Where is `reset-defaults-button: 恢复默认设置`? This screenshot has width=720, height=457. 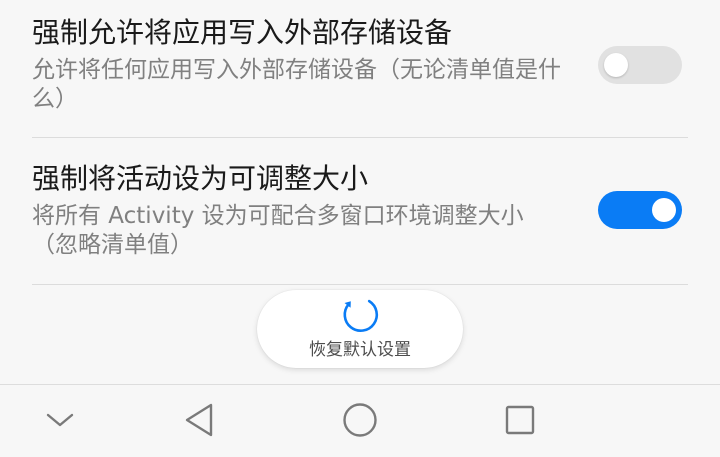 reset-defaults-button: 恢复默认设置 is located at coordinates (360, 329).